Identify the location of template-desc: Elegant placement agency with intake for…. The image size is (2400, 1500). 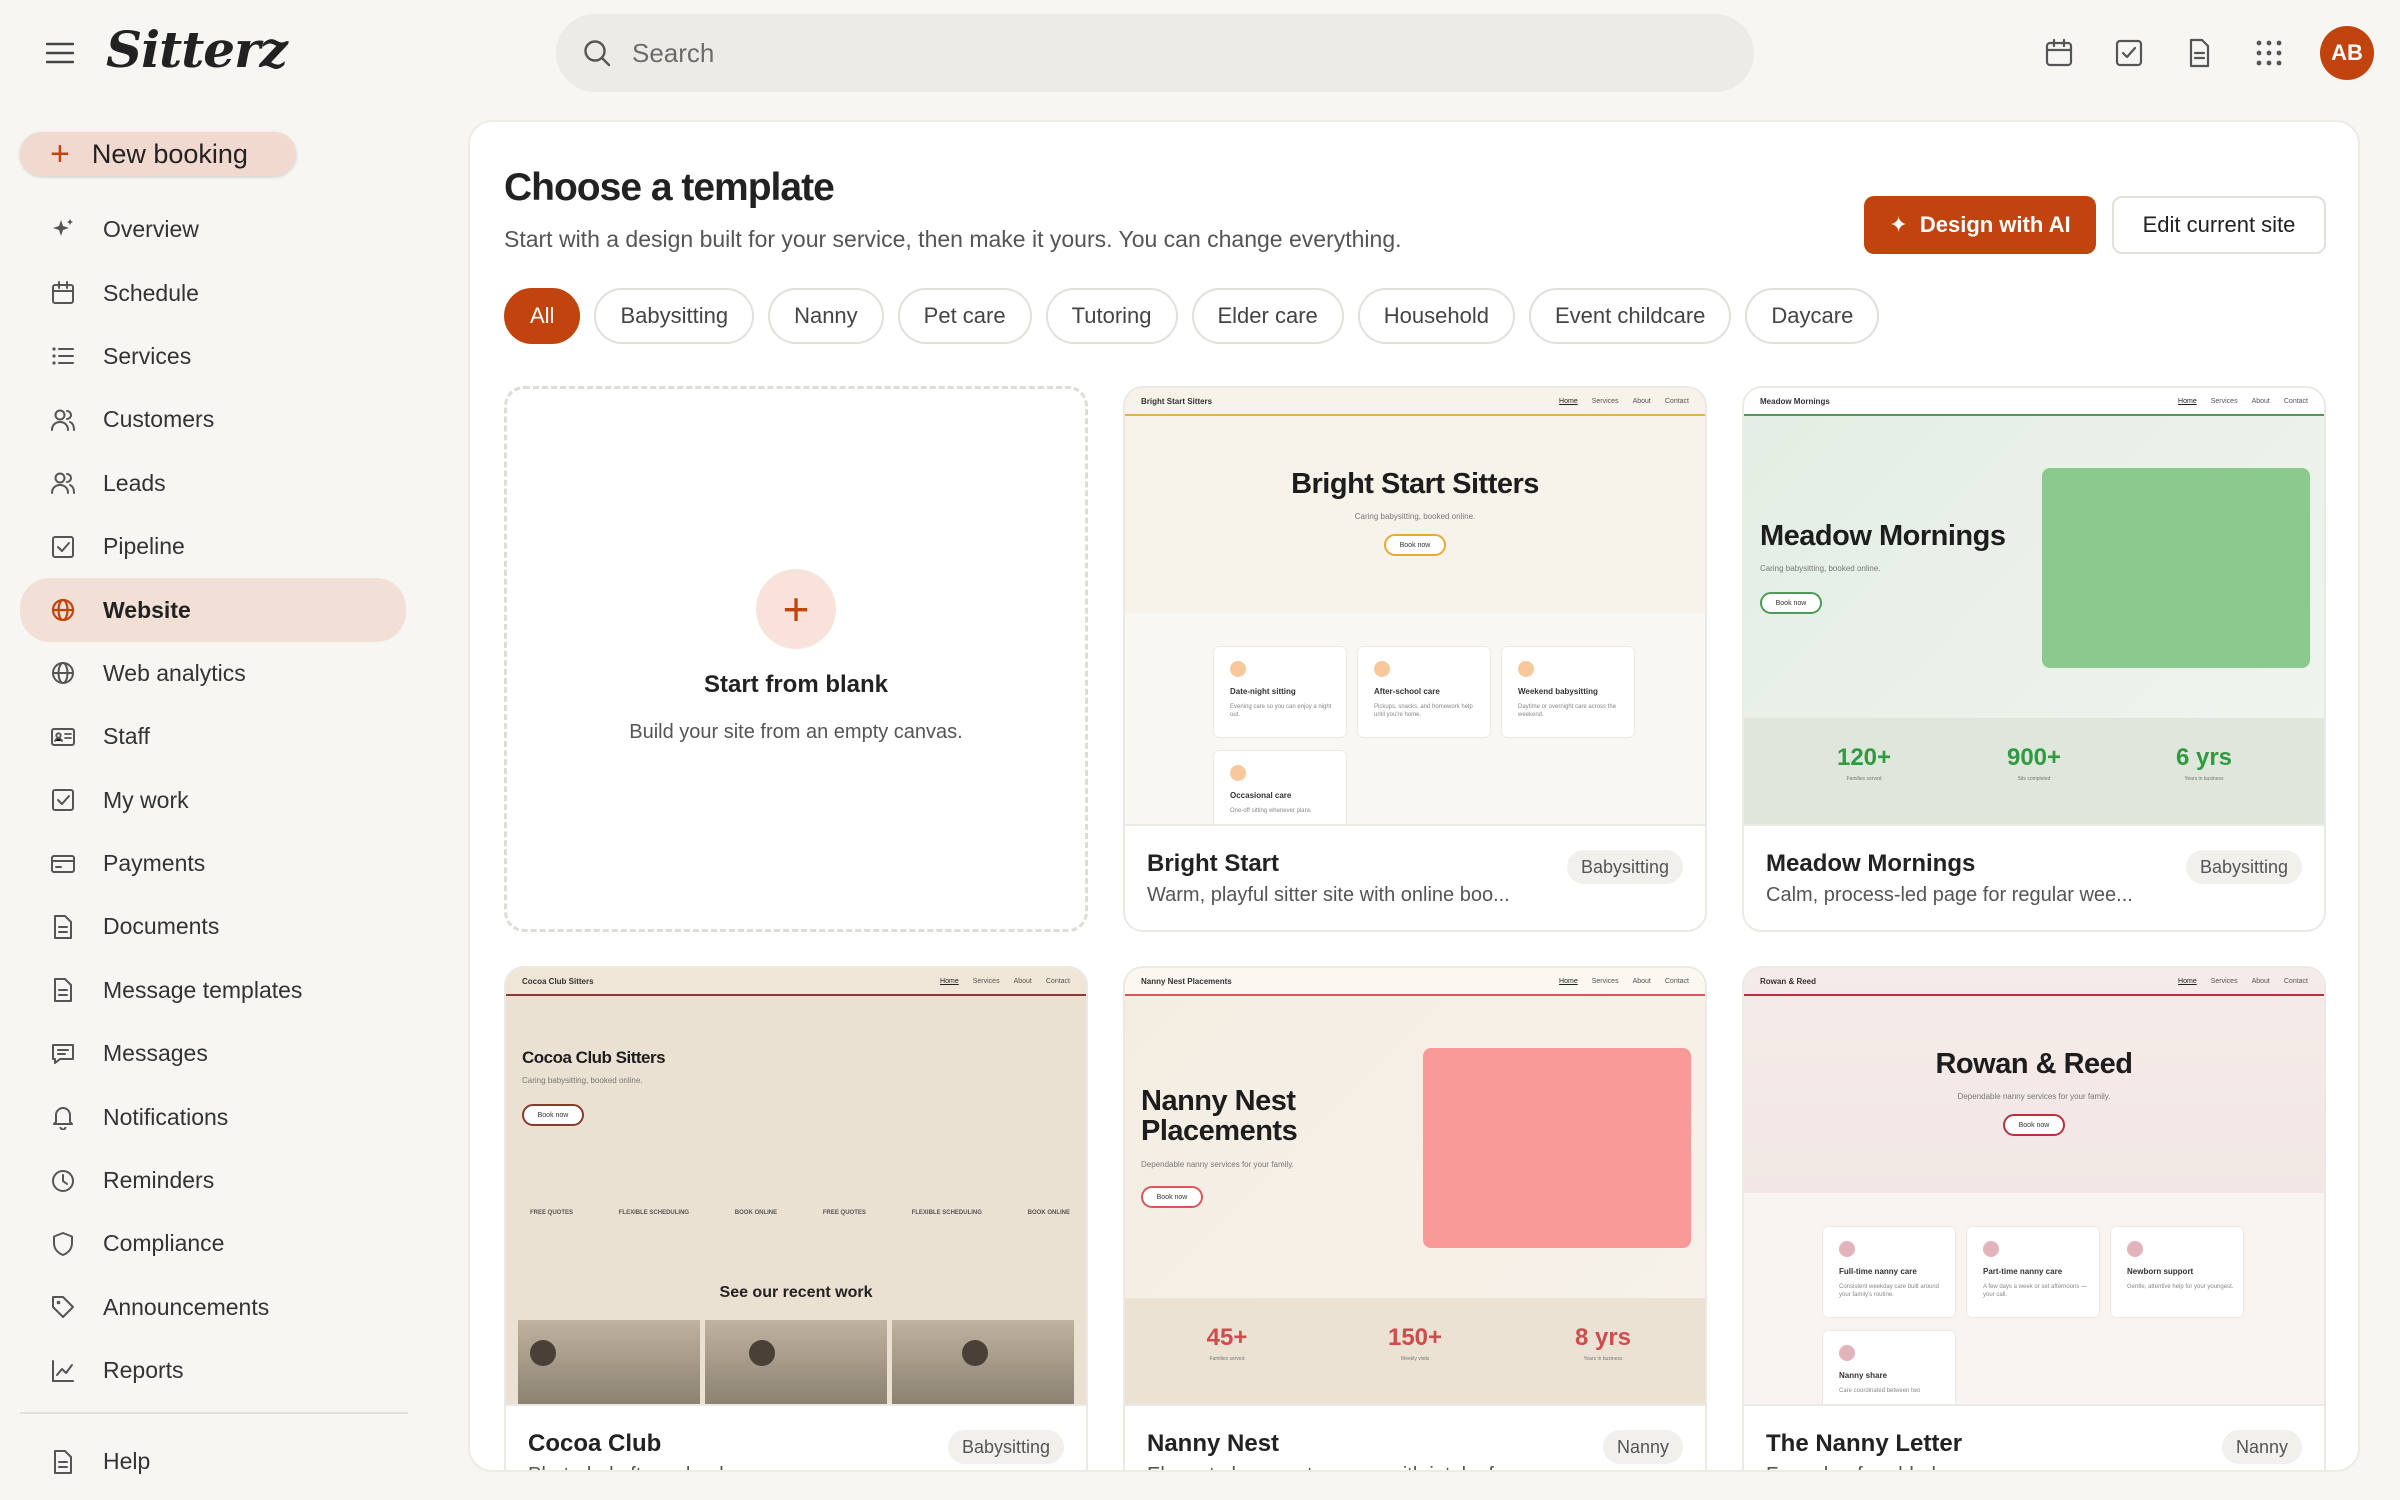
(1347, 1467).